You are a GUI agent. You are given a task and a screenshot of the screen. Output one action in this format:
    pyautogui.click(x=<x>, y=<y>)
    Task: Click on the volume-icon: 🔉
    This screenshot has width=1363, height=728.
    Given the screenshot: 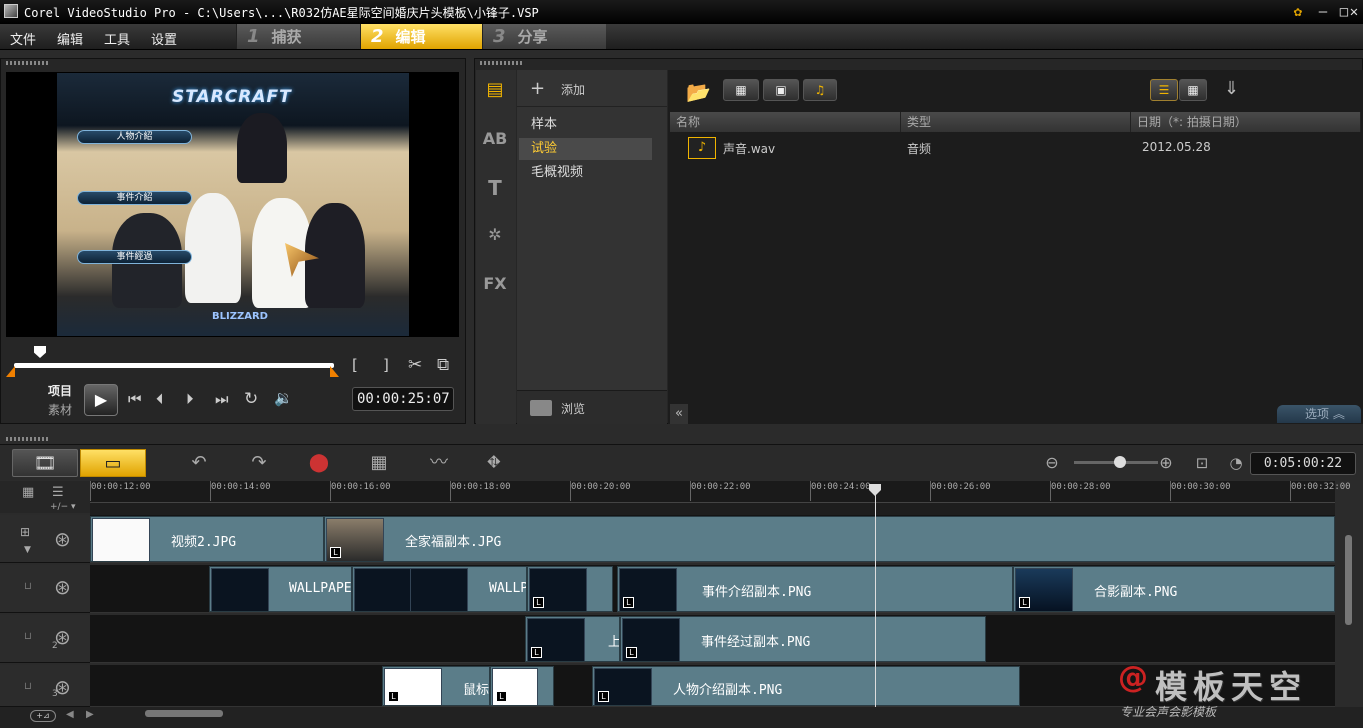 What is the action you would take?
    pyautogui.click(x=283, y=398)
    